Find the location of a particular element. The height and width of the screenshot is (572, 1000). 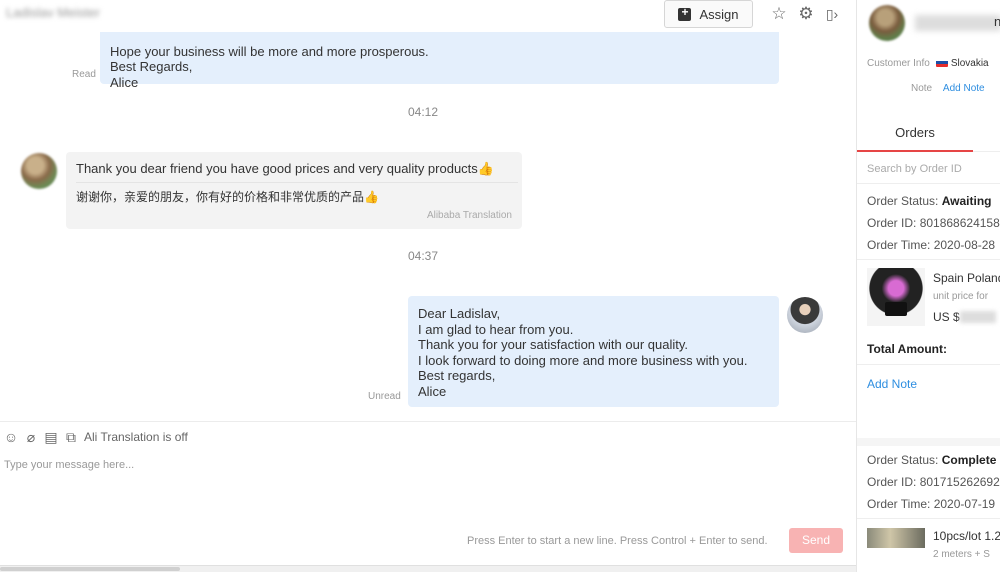

translation-status: Ali Translation is off is located at coordinates (136, 437).